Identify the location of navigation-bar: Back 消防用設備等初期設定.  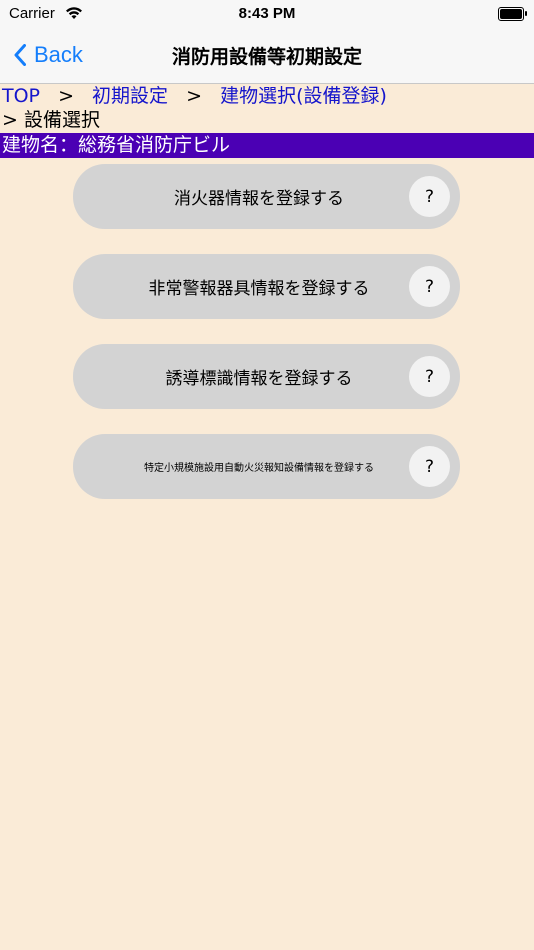
(267, 56).